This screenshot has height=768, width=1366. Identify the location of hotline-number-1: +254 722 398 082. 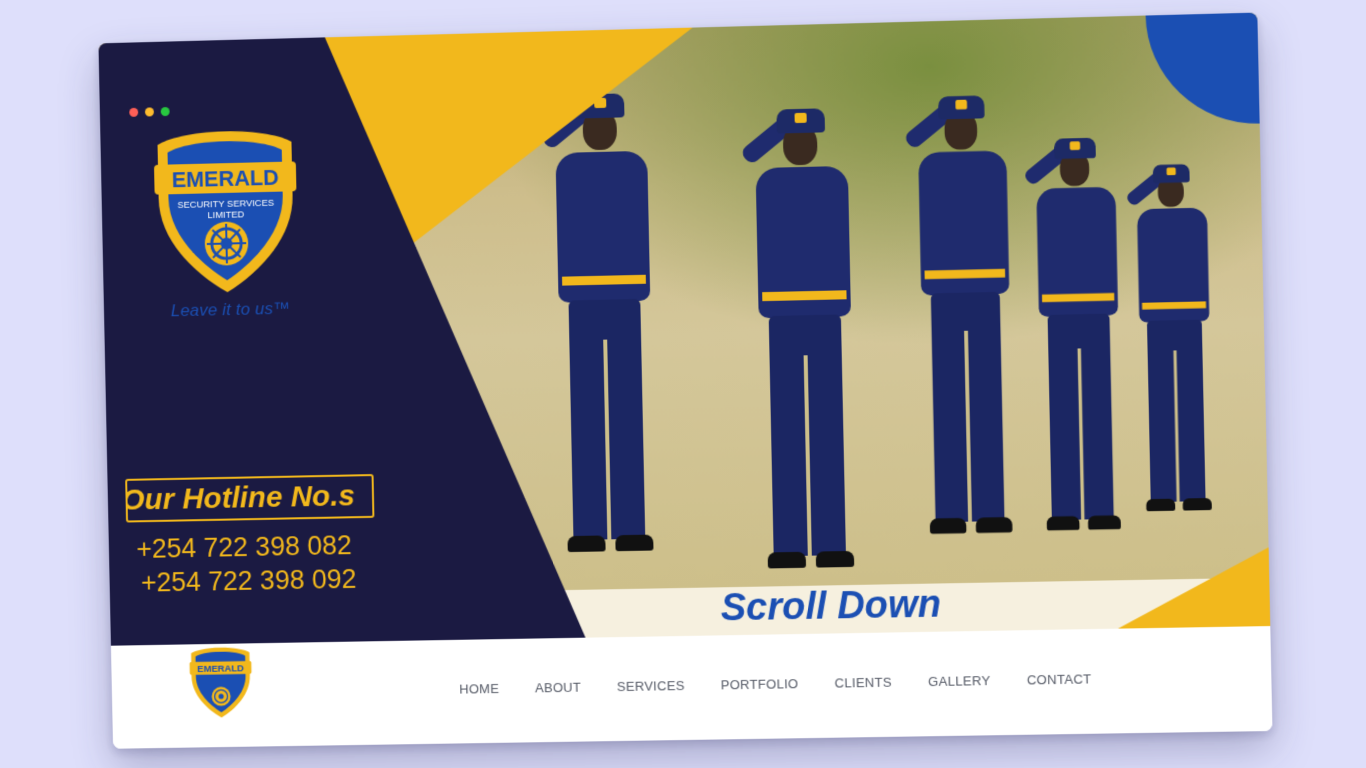
(244, 547).